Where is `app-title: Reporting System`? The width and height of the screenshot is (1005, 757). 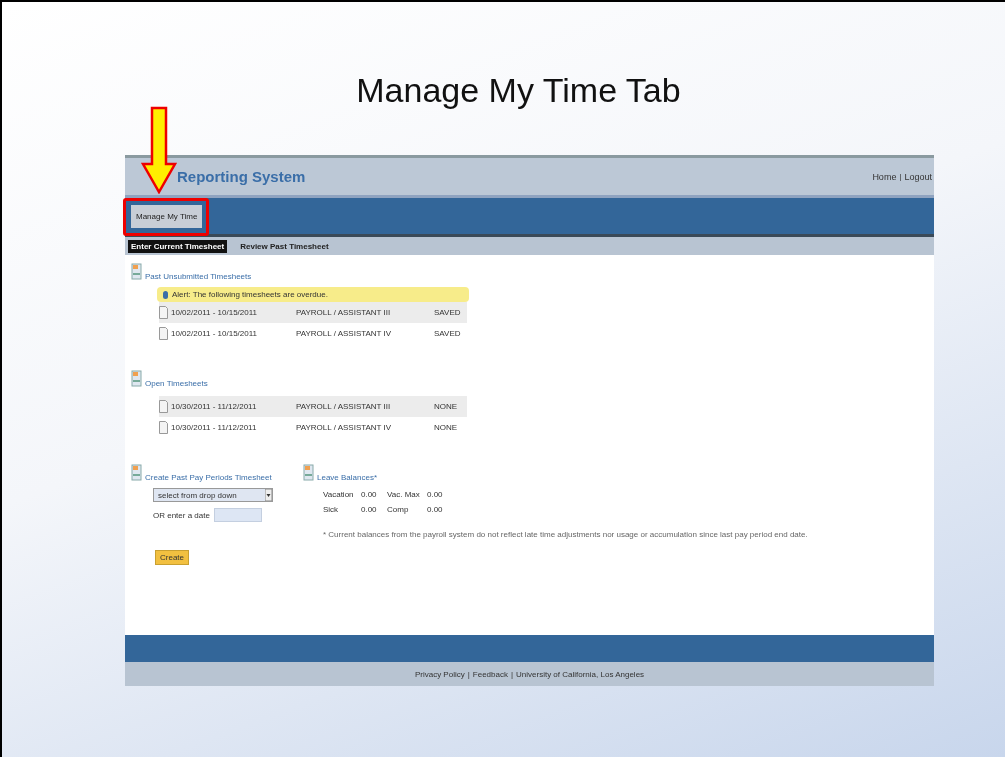
app-title: Reporting System is located at coordinates (241, 176).